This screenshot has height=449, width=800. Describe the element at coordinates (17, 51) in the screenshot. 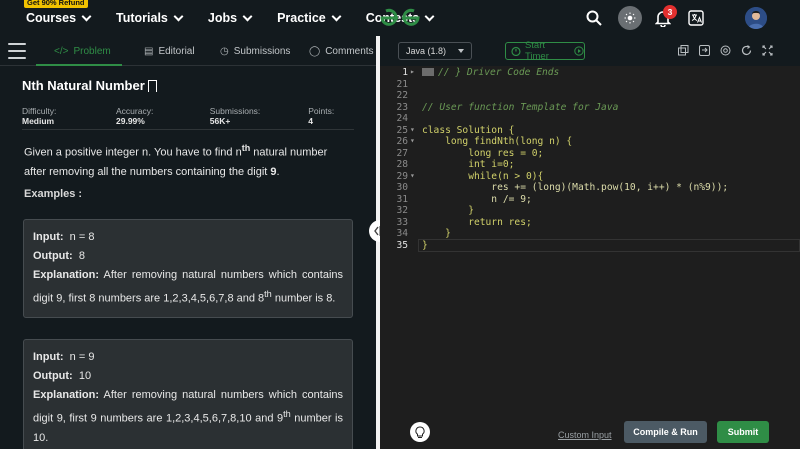

I see `menu-icon` at that location.